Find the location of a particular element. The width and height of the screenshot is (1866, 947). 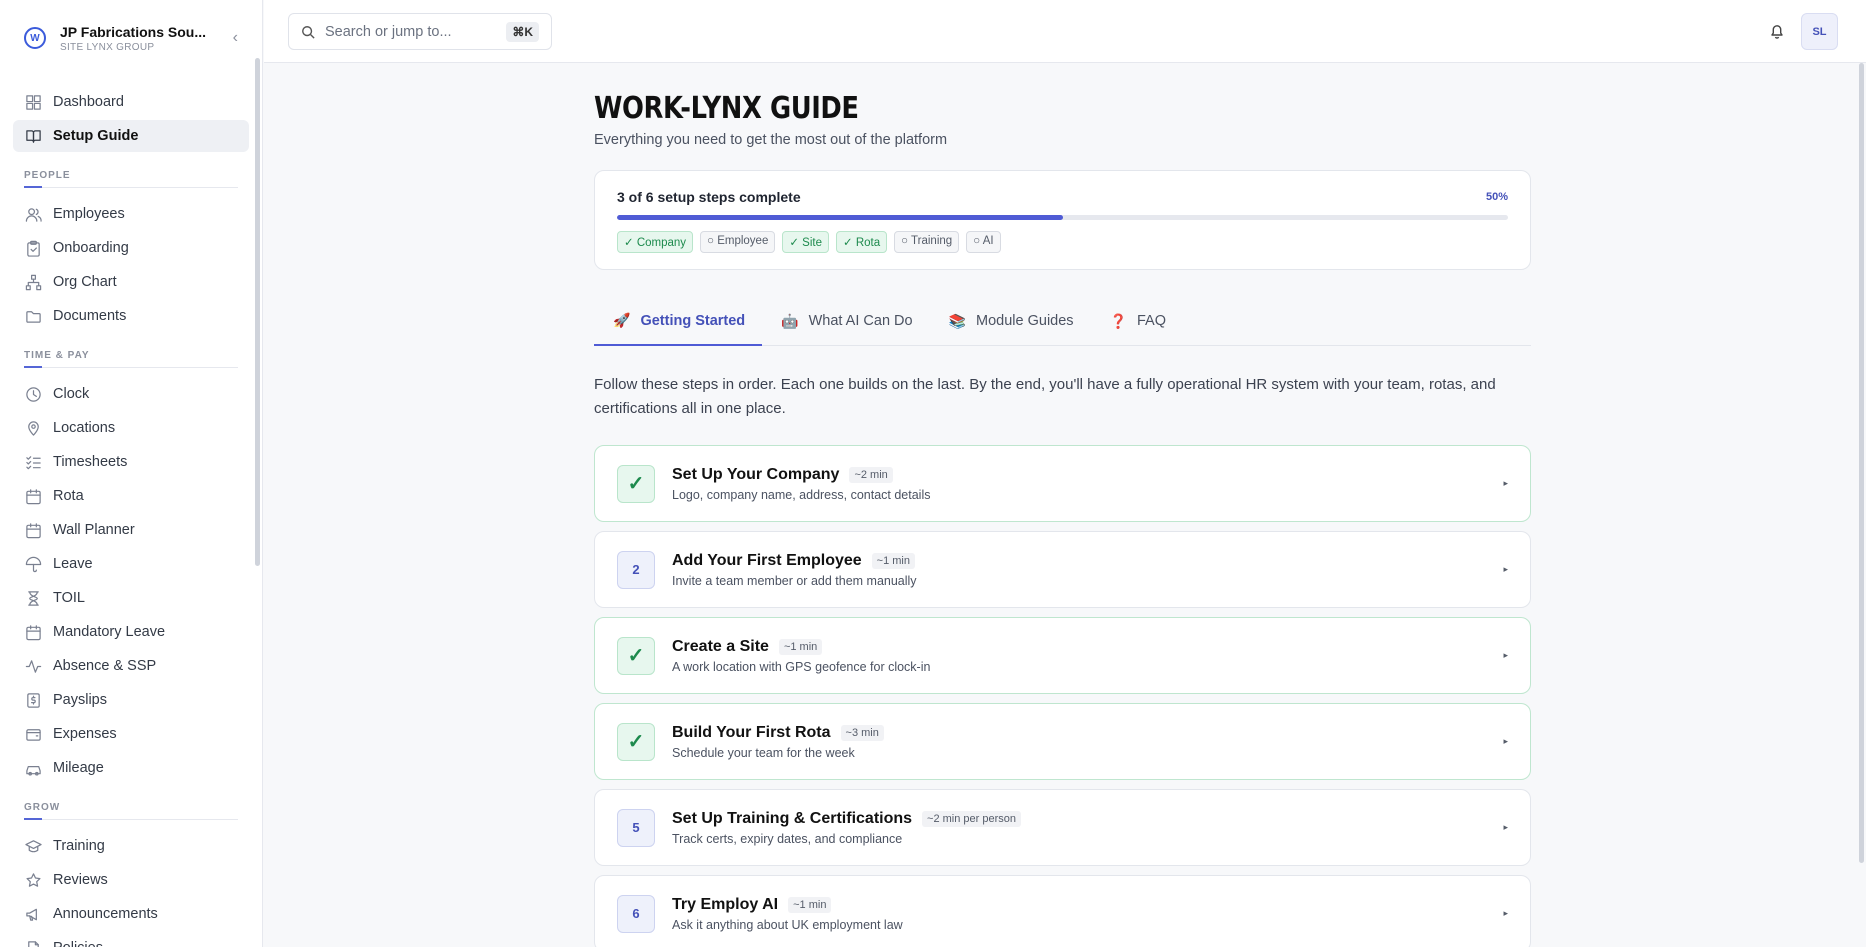

tab-label: Getting Started is located at coordinates (693, 320).